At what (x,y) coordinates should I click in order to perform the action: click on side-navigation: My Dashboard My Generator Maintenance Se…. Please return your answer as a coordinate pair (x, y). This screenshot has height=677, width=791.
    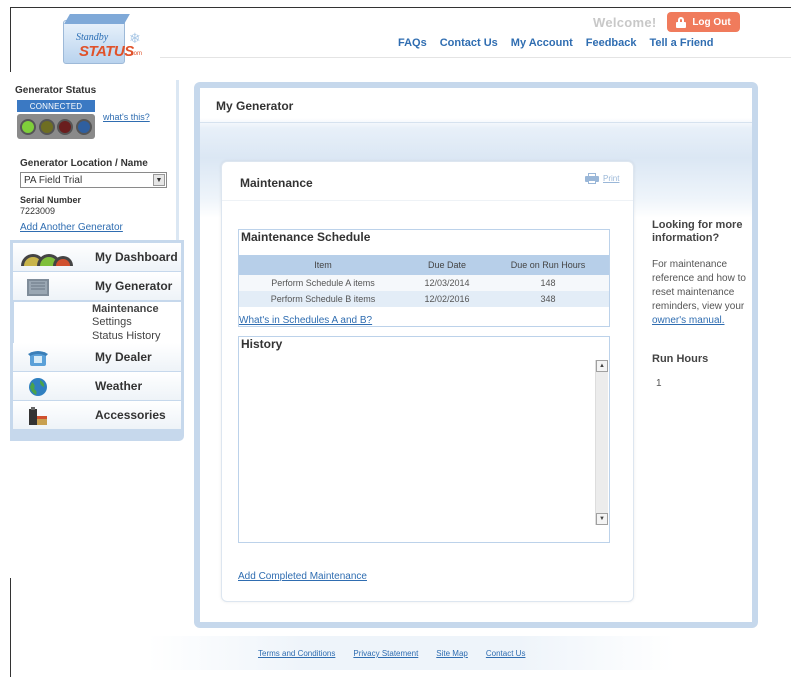
    Looking at the image, I should click on (97, 340).